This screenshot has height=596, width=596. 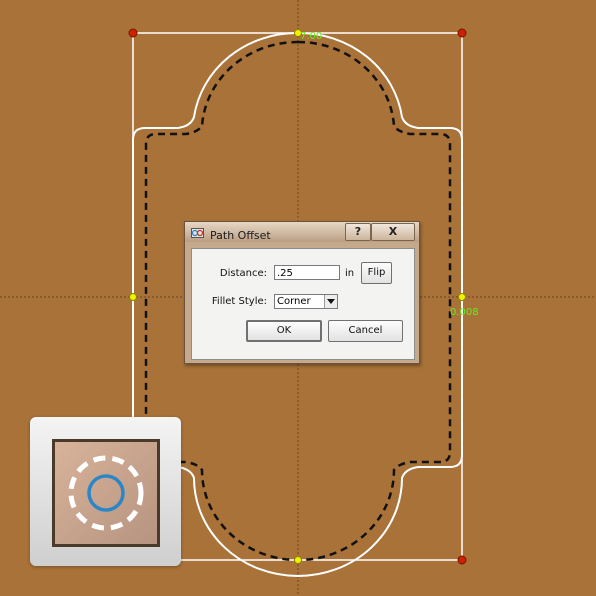 I want to click on right-dimension-readout: 0.008, so click(x=464, y=312).